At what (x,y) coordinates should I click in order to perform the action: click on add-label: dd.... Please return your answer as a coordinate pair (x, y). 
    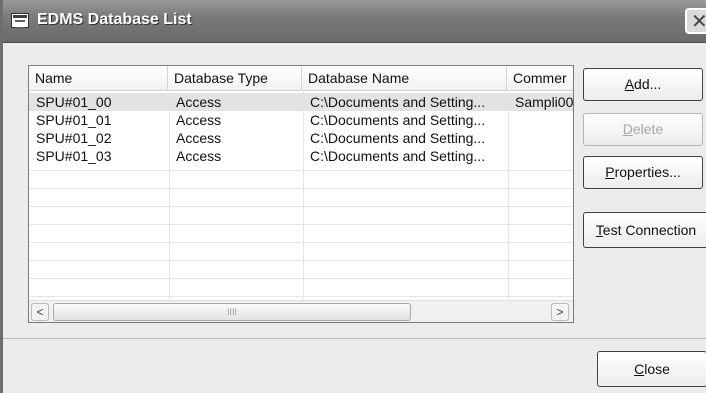
    Looking at the image, I should click on (648, 84).